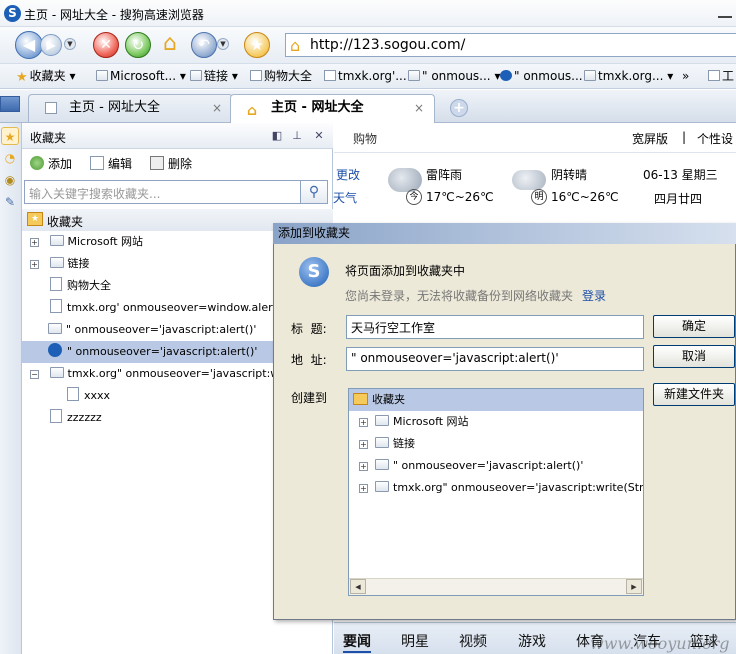 This screenshot has width=736, height=654. I want to click on tab-video: 视频, so click(473, 641).